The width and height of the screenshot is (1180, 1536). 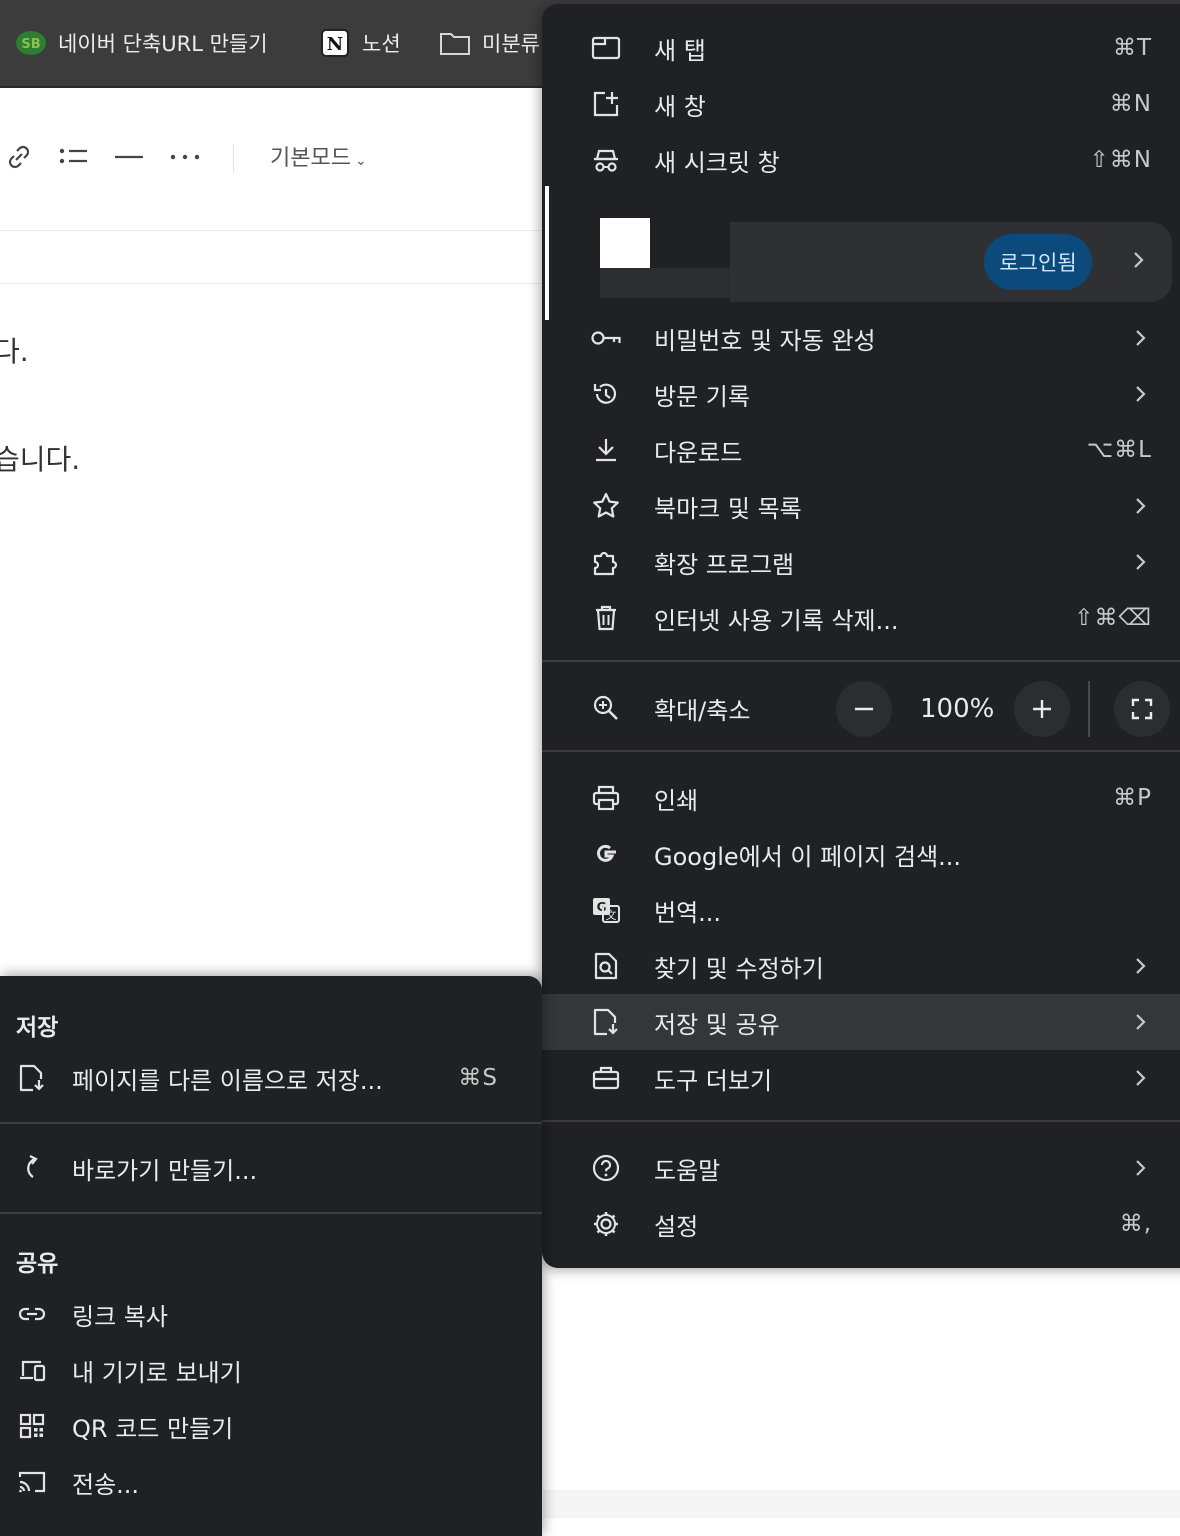 I want to click on menu-item-label: 방문 기록, so click(x=702, y=396).